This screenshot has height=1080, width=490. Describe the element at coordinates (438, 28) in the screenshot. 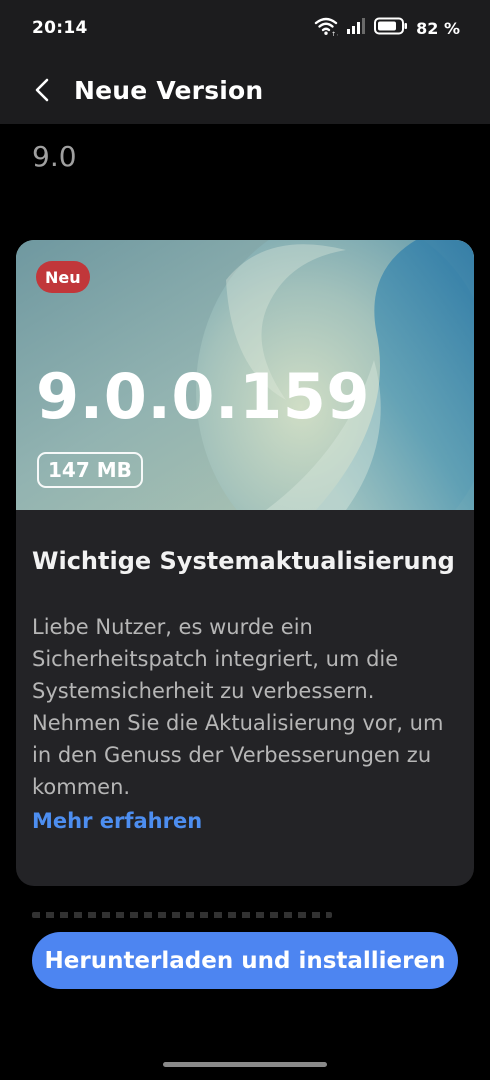

I see `battery-percentage: 82 %` at that location.